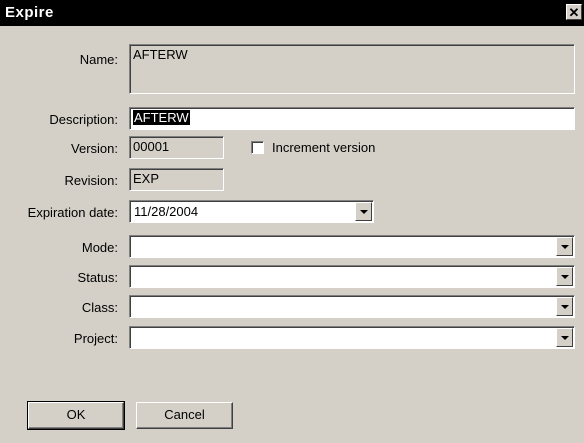  What do you see at coordinates (72, 212) in the screenshot?
I see `expiration-date-label: Expiration date:` at bounding box center [72, 212].